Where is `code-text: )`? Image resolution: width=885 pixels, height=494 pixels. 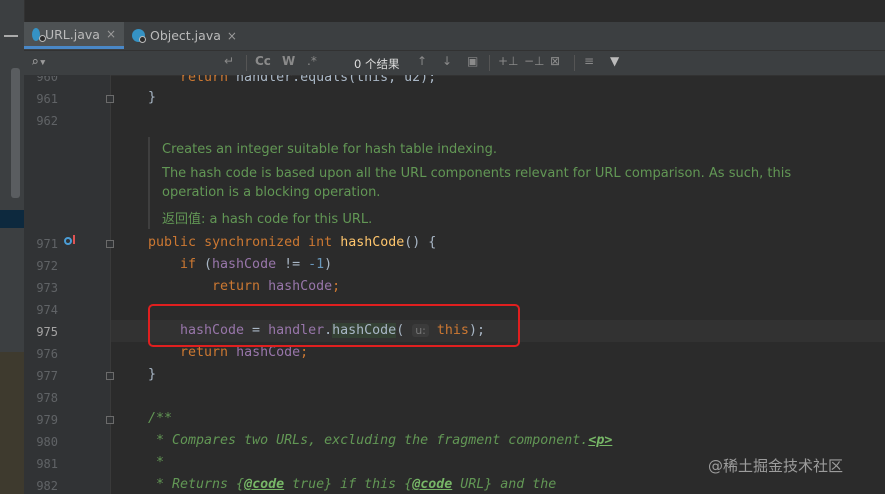 code-text: ) is located at coordinates (328, 264).